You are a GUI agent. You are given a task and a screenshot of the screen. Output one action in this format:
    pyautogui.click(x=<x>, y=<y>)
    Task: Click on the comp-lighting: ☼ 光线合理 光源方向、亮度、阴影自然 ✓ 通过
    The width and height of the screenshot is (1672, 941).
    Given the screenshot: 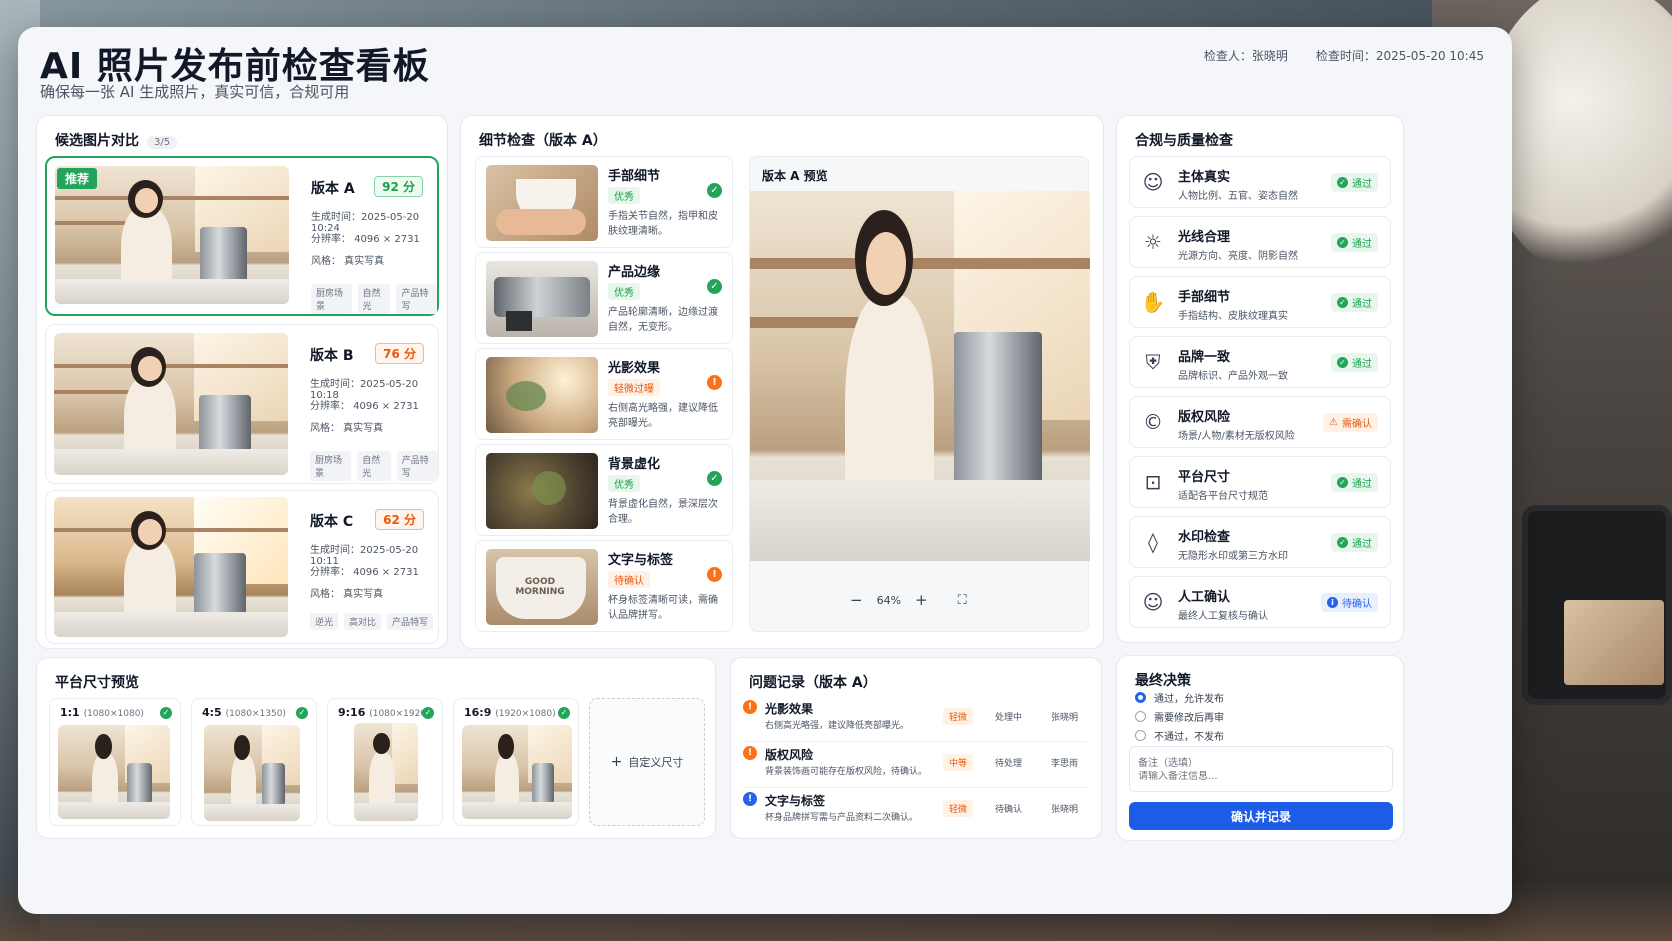 What is the action you would take?
    pyautogui.click(x=1260, y=242)
    